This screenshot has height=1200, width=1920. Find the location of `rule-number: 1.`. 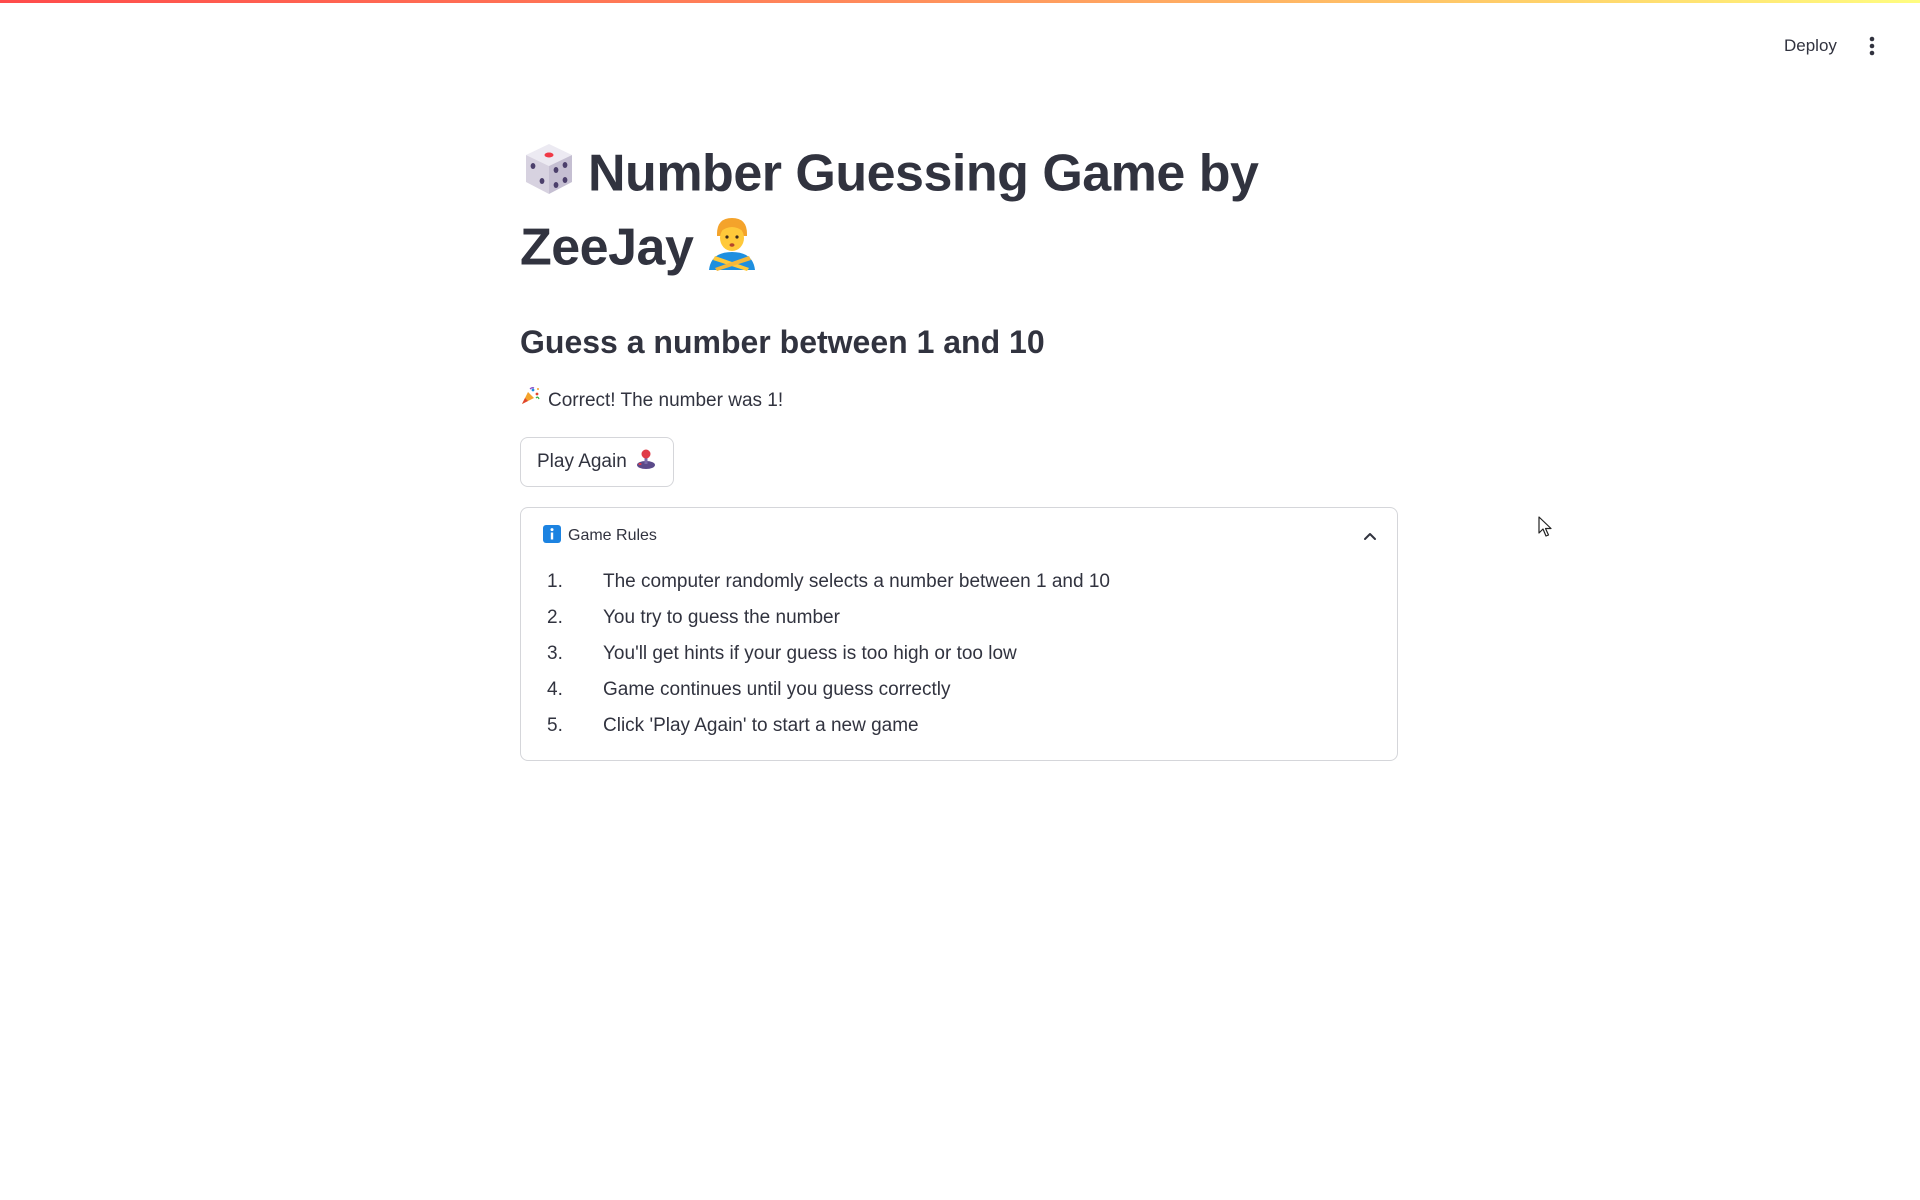

rule-number: 1. is located at coordinates (555, 581).